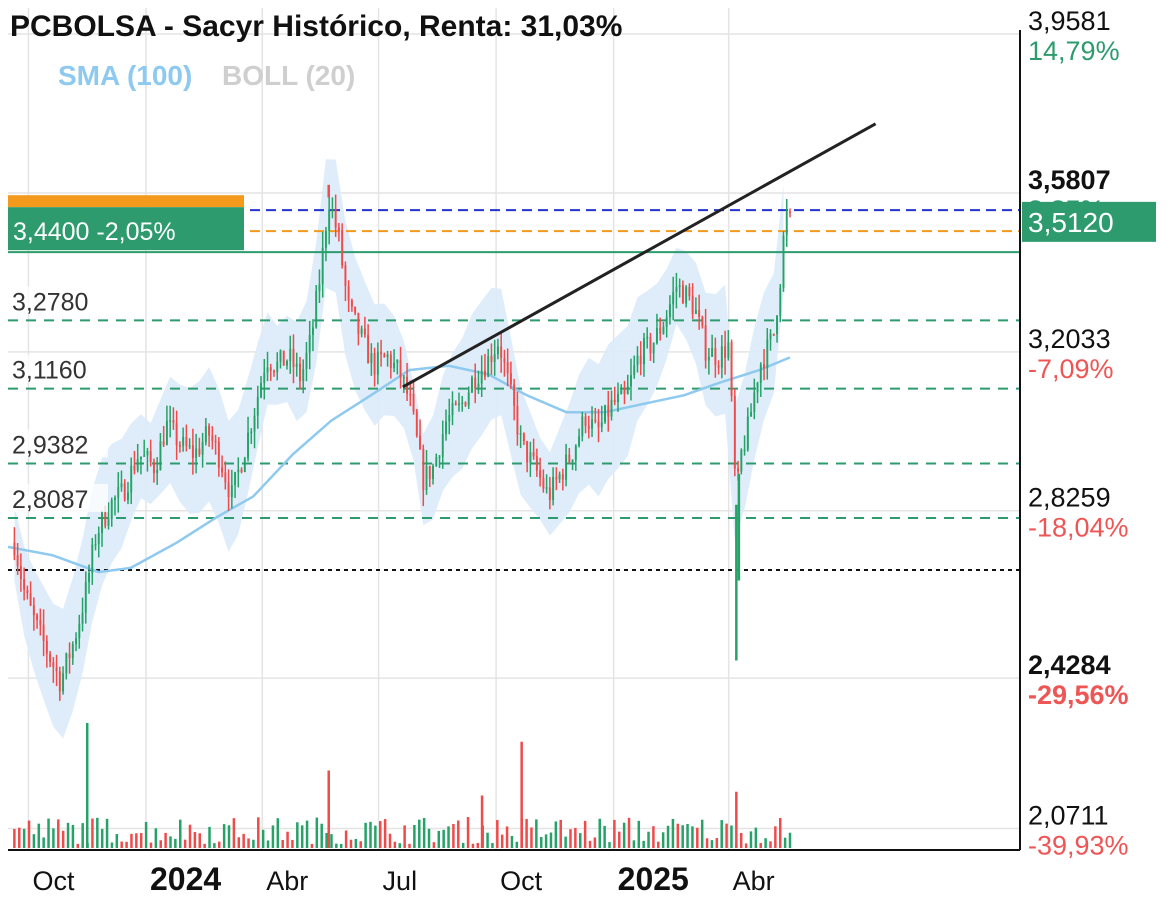 This screenshot has width=1175, height=913. What do you see at coordinates (1069, 498) in the screenshot?
I see `y-axis-tick-label: 2,8259` at bounding box center [1069, 498].